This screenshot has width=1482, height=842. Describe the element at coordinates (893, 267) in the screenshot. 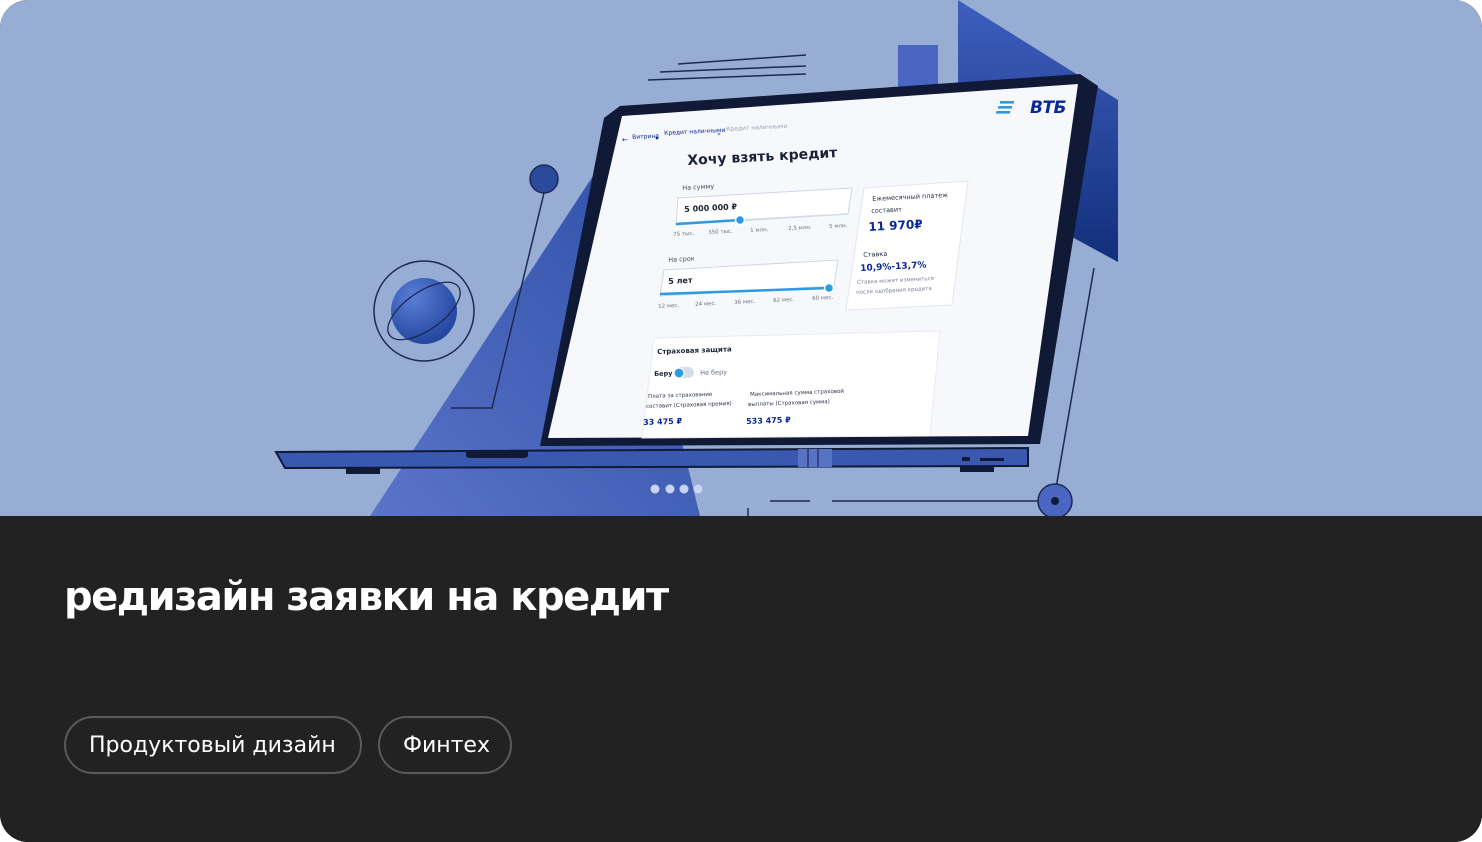

I see `rate-value: 10,9%-13,7%` at that location.